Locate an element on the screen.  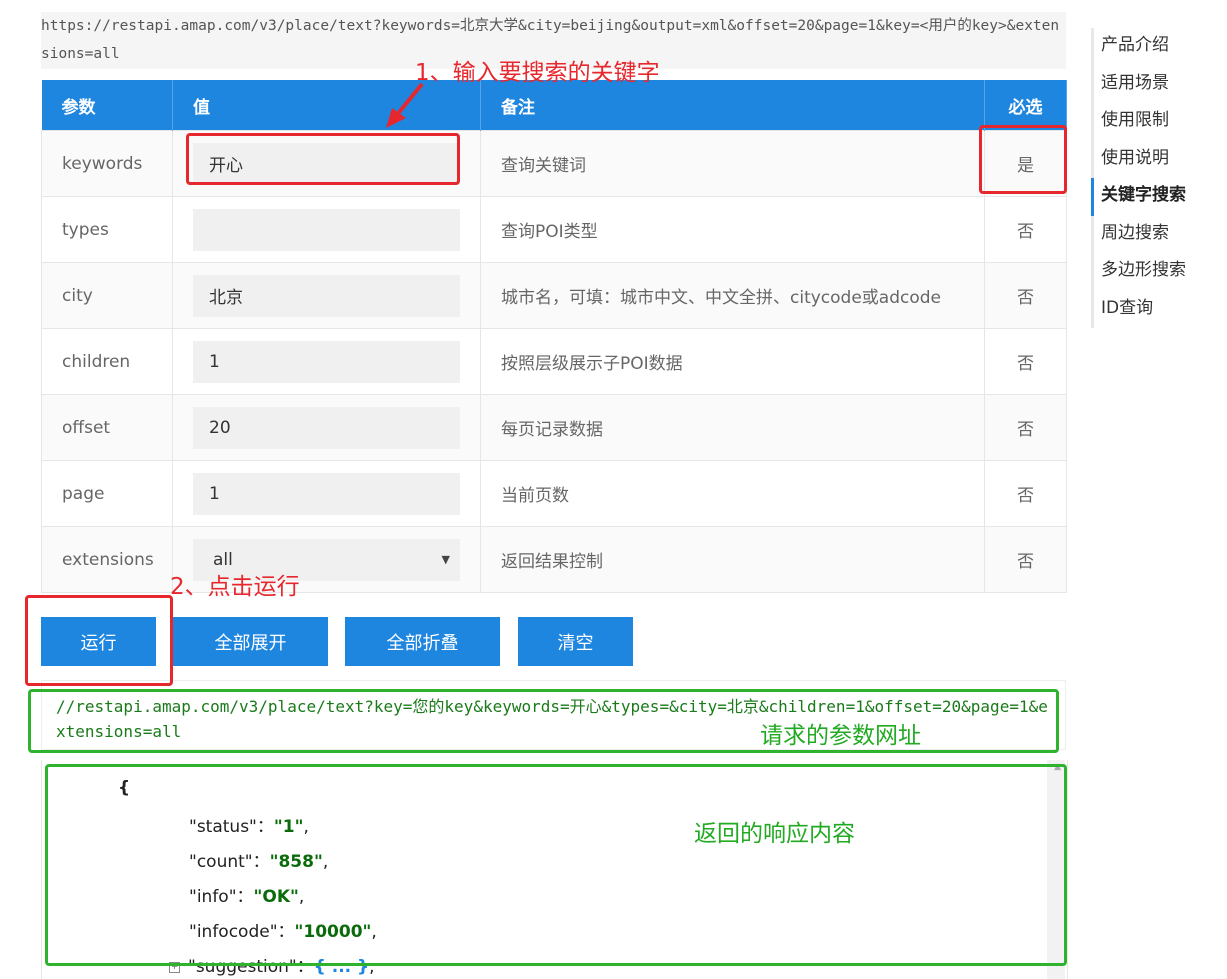
table-row: page 1 当前页数 否 is located at coordinates (554, 493).